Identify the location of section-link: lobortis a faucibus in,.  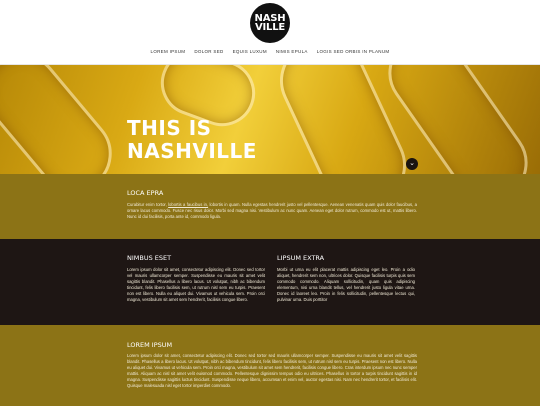
(188, 204).